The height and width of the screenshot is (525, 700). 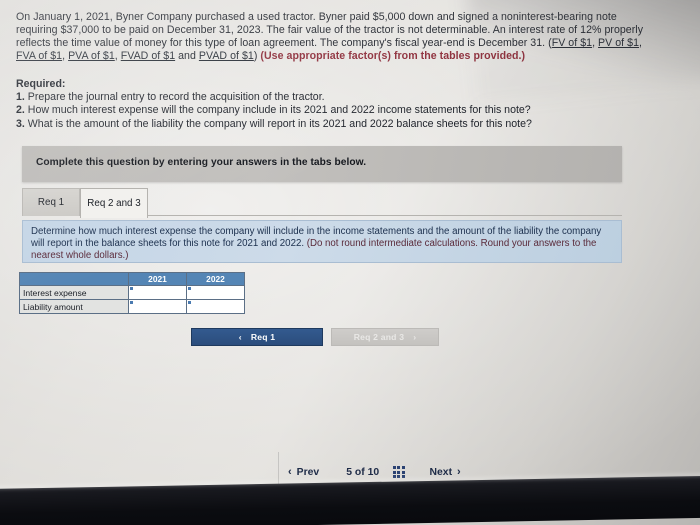 What do you see at coordinates (20, 110) in the screenshot?
I see `required-item-2-number: 2.` at bounding box center [20, 110].